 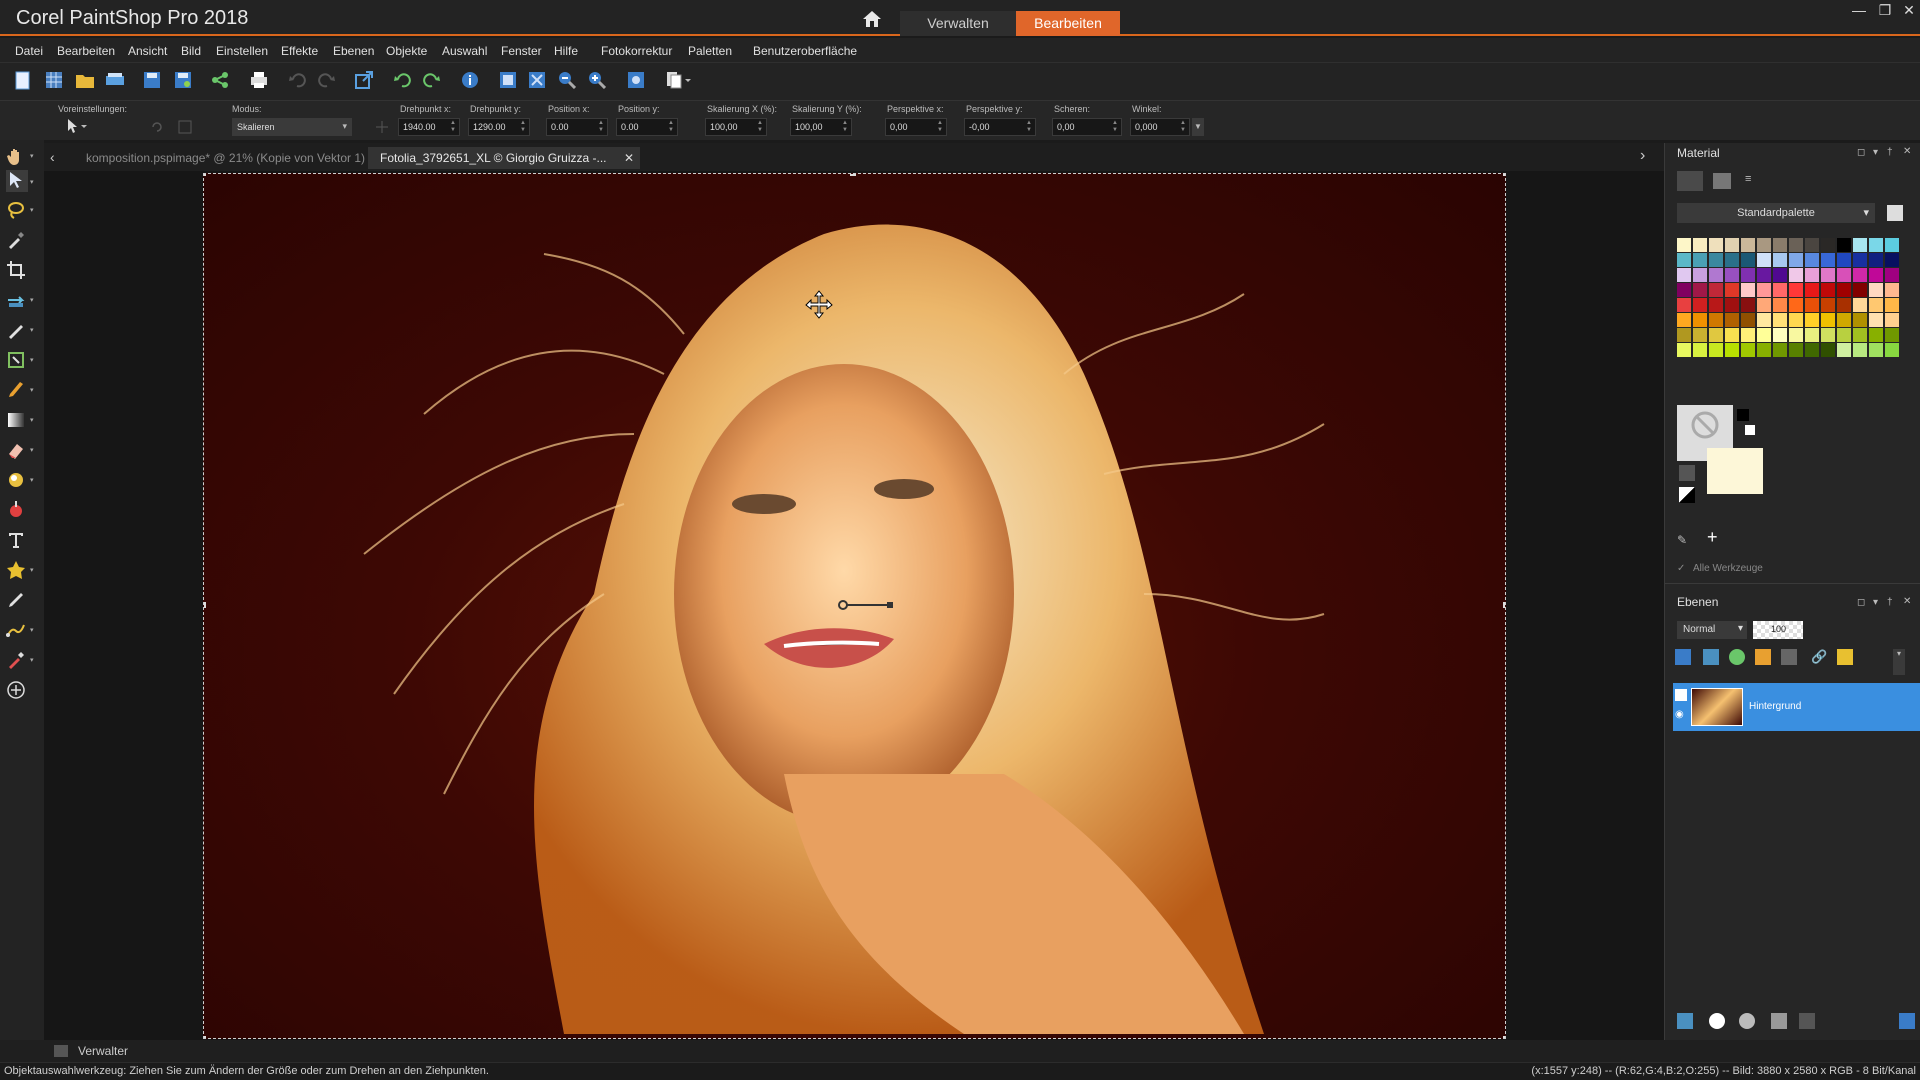 What do you see at coordinates (1642, 156) in the screenshot?
I see `tab-scroll-right-icon: ›` at bounding box center [1642, 156].